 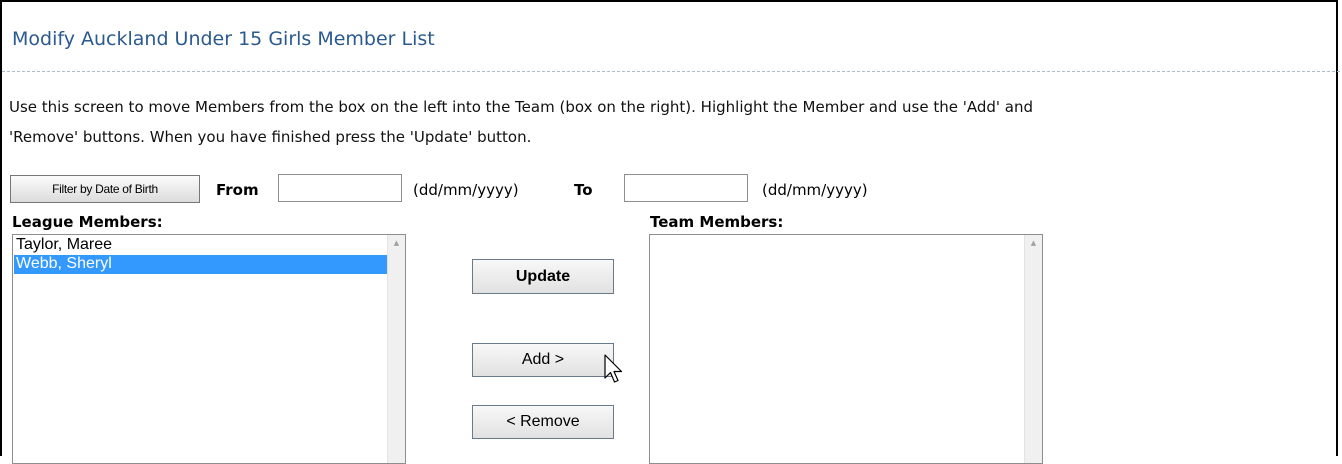 What do you see at coordinates (717, 222) in the screenshot?
I see `team-members-label: Team Members:` at bounding box center [717, 222].